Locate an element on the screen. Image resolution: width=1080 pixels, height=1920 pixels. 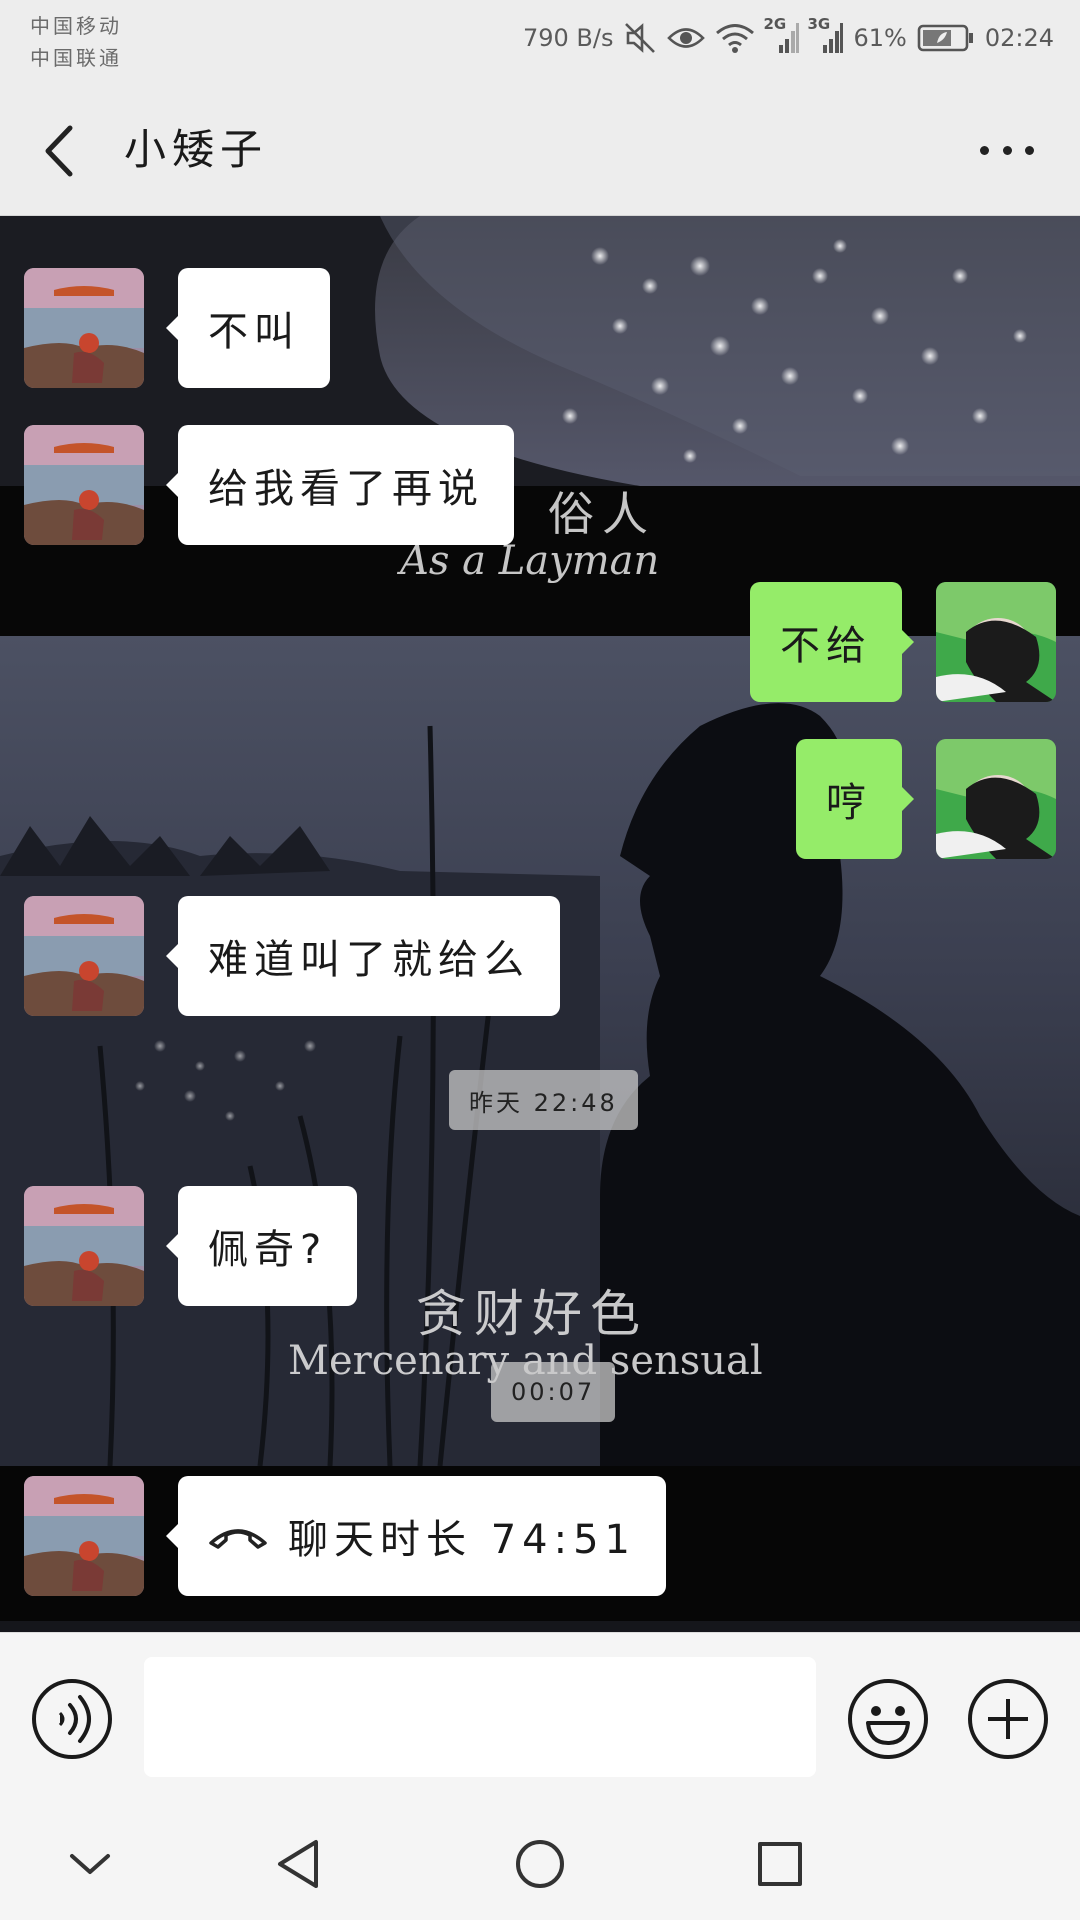
voice-button is located at coordinates (72, 1719).